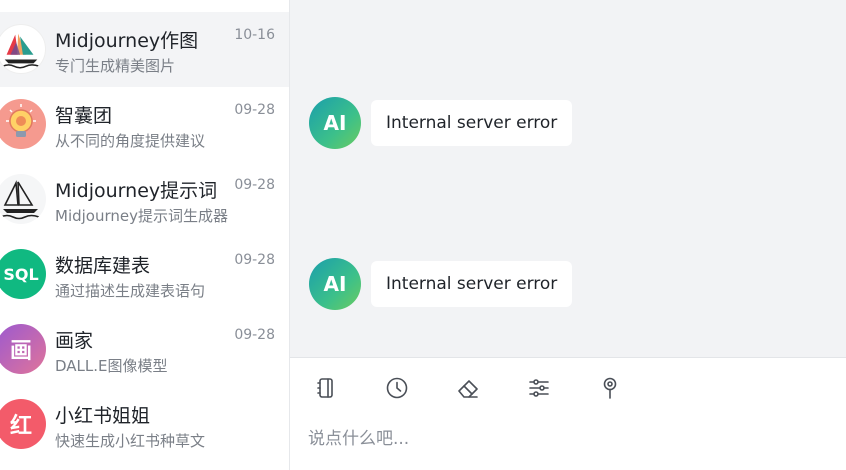  Describe the element at coordinates (141, 216) in the screenshot. I see `chat-item-subtitle: Midjourney提示词生成器` at that location.